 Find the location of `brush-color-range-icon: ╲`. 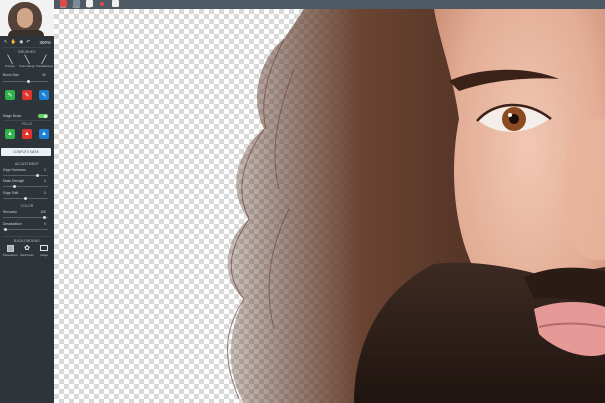

brush-color-range-icon: ╲ is located at coordinates (27, 59).